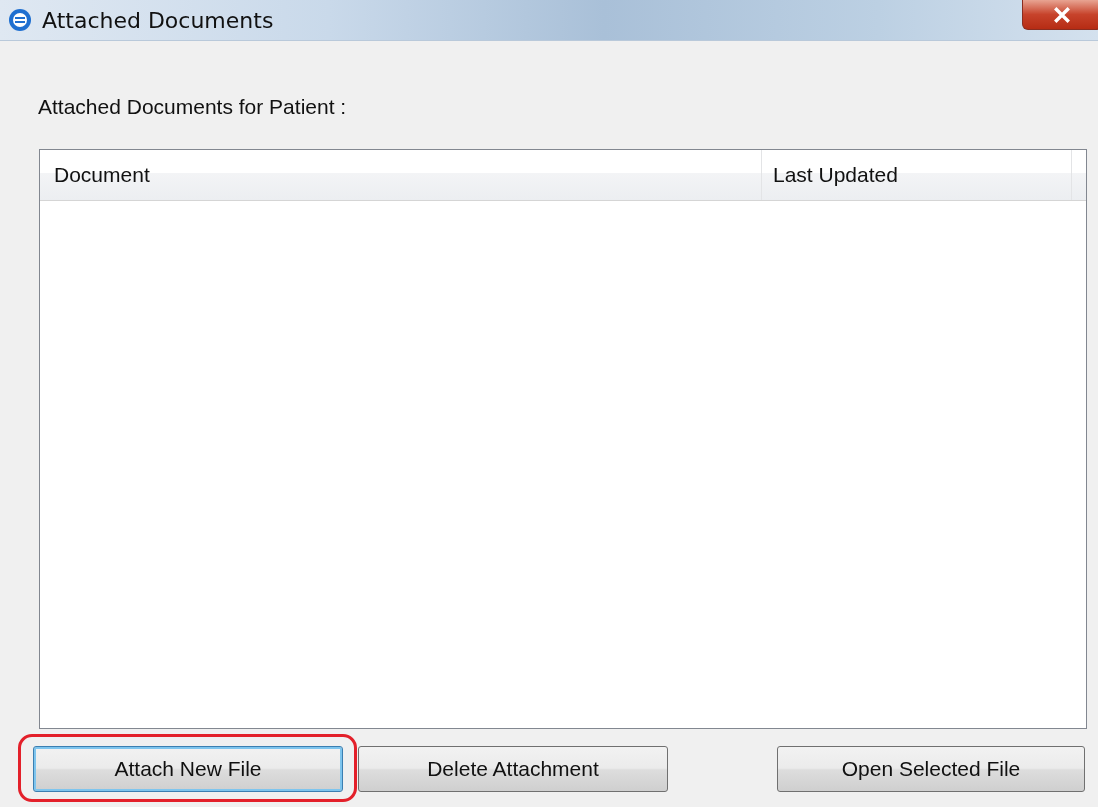 The image size is (1098, 807). What do you see at coordinates (513, 769) in the screenshot?
I see `action-button: Delete Attachment` at bounding box center [513, 769].